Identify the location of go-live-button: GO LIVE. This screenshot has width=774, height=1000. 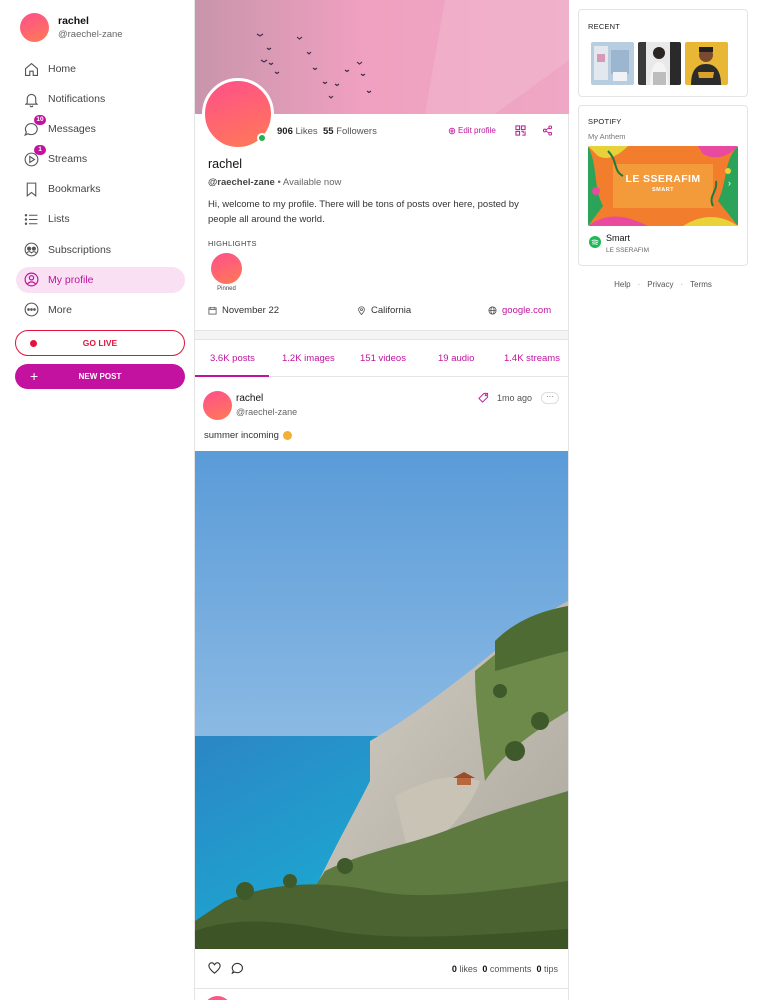
(100, 343).